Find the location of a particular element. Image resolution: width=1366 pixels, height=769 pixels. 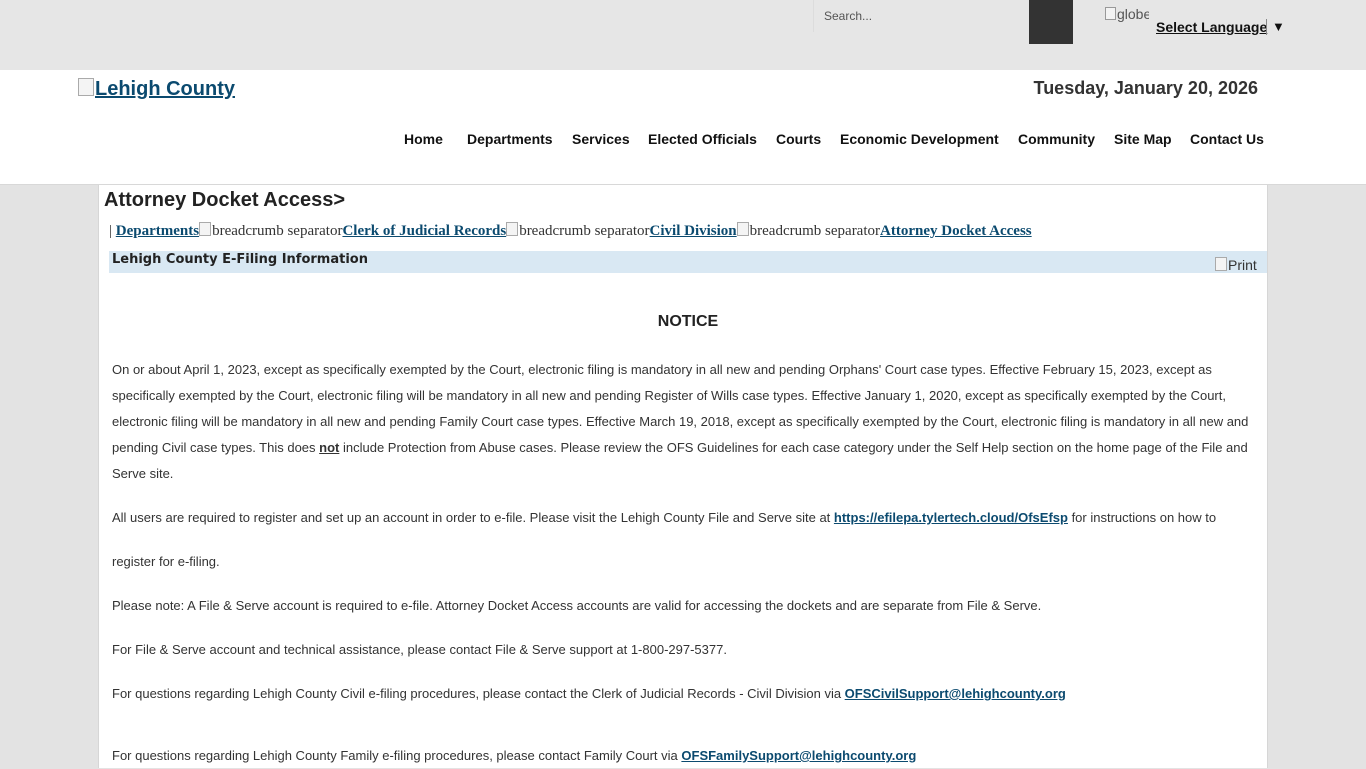

paragraph-registration-continued: register for e-filing. is located at coordinates (166, 561).